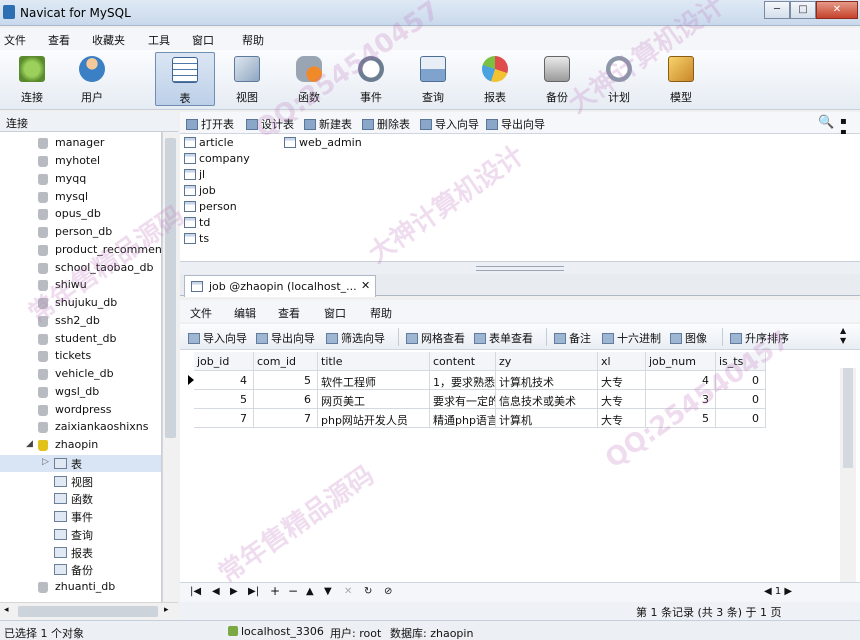 Image resolution: width=860 pixels, height=640 pixels. I want to click on toolbar-model-button: 模型, so click(681, 79).